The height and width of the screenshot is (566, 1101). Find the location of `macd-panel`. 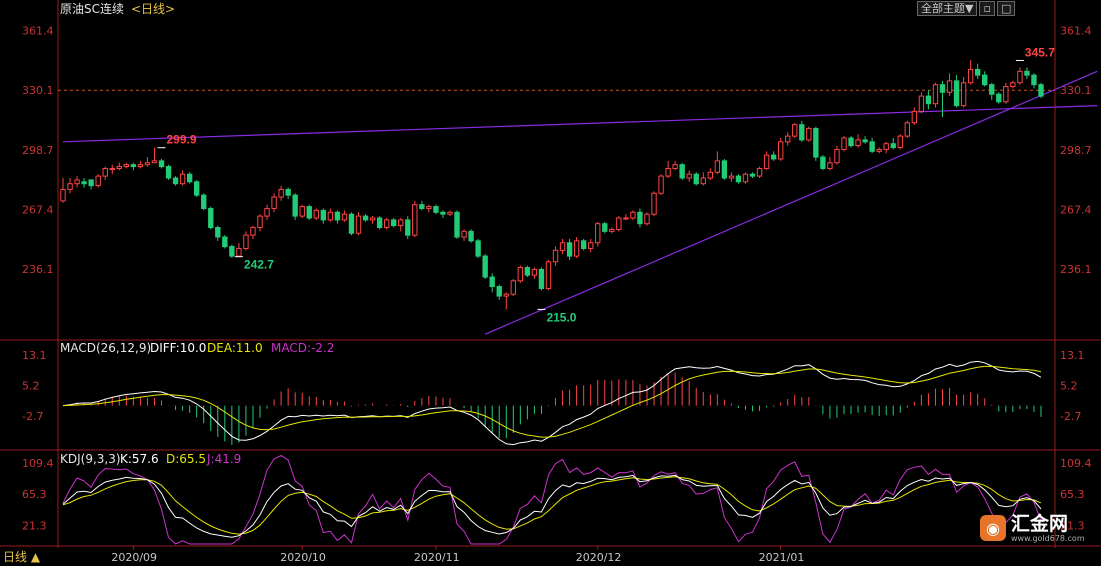

macd-panel is located at coordinates (552, 403).